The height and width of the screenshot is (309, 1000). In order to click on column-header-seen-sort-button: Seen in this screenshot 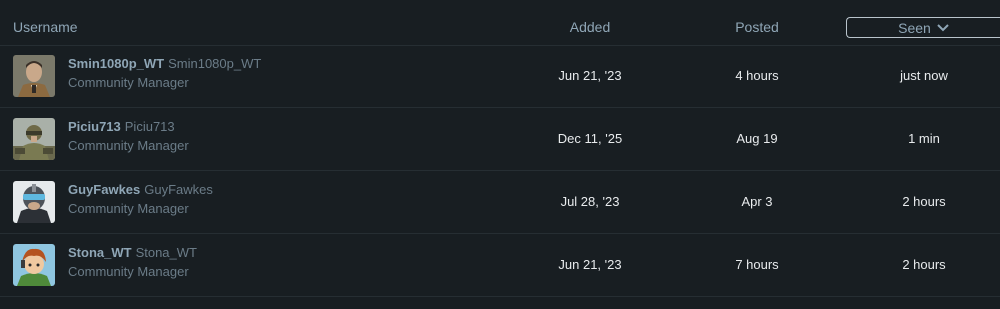, I will do `click(923, 27)`.